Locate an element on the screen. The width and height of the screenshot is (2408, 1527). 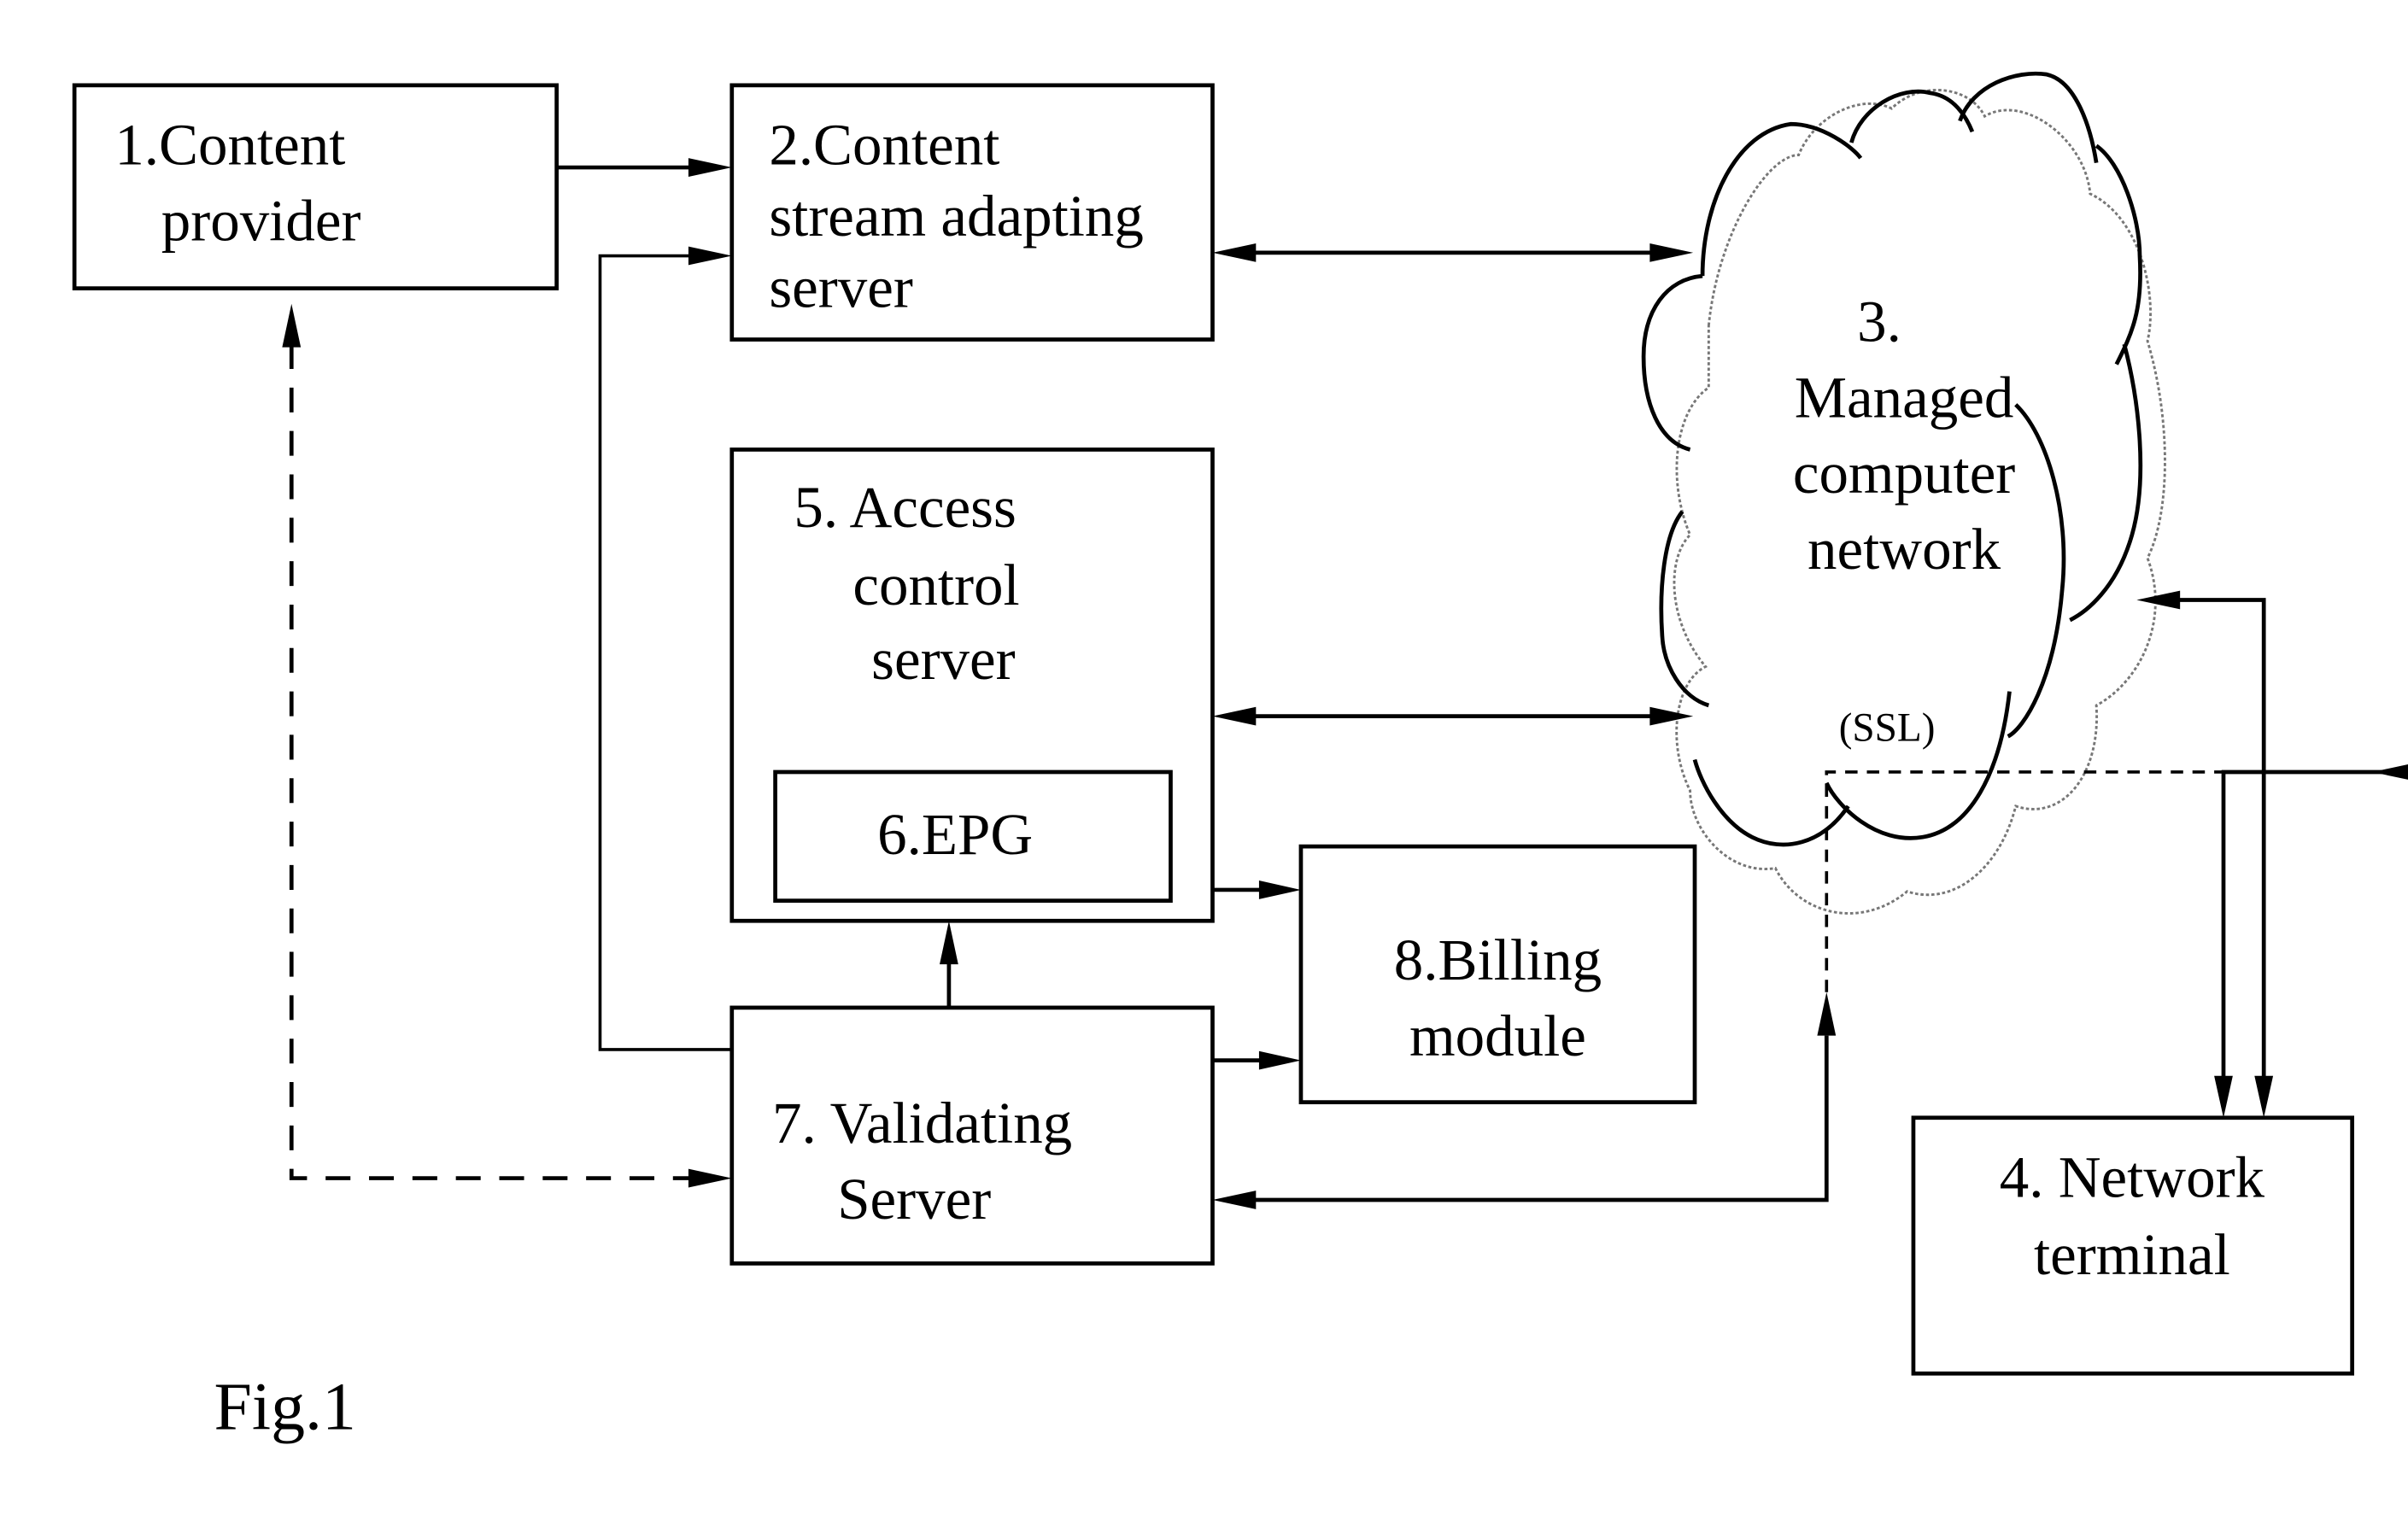
content-provider-label-2: provider is located at coordinates (261, 220).